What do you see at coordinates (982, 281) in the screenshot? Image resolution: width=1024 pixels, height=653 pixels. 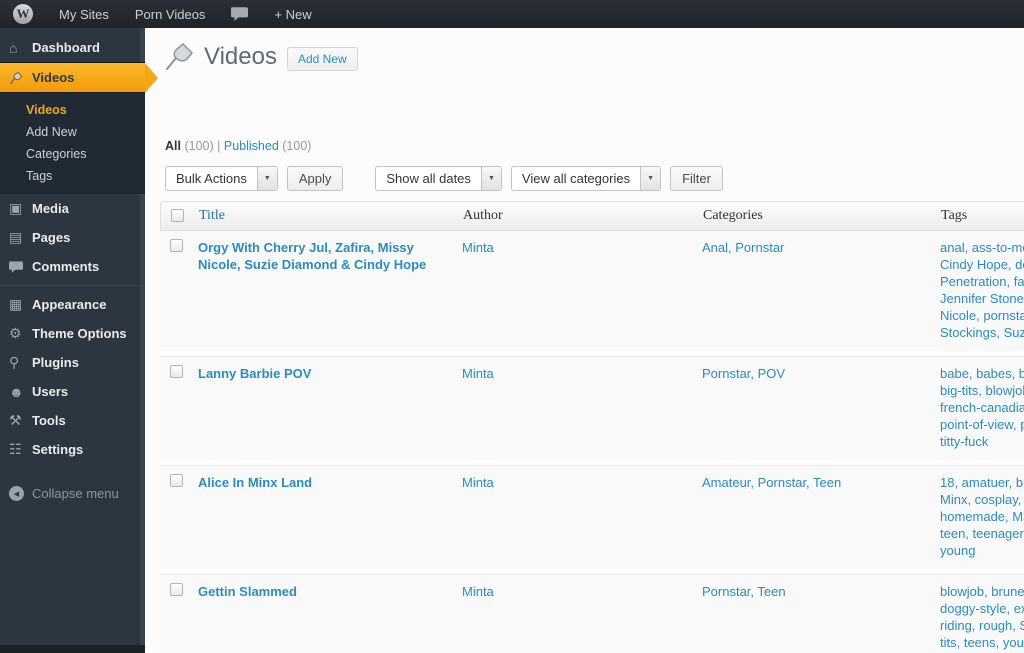 I see `tag-links: Penetration, faci` at bounding box center [982, 281].